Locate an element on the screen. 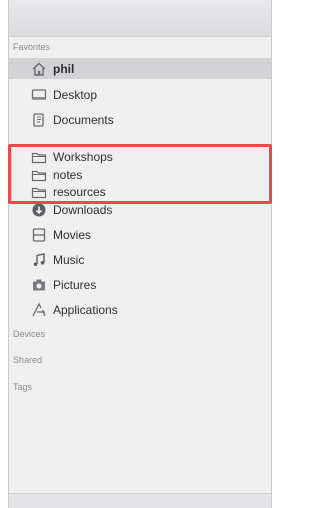  sidebar-item-applications: Applications is located at coordinates (140, 309).